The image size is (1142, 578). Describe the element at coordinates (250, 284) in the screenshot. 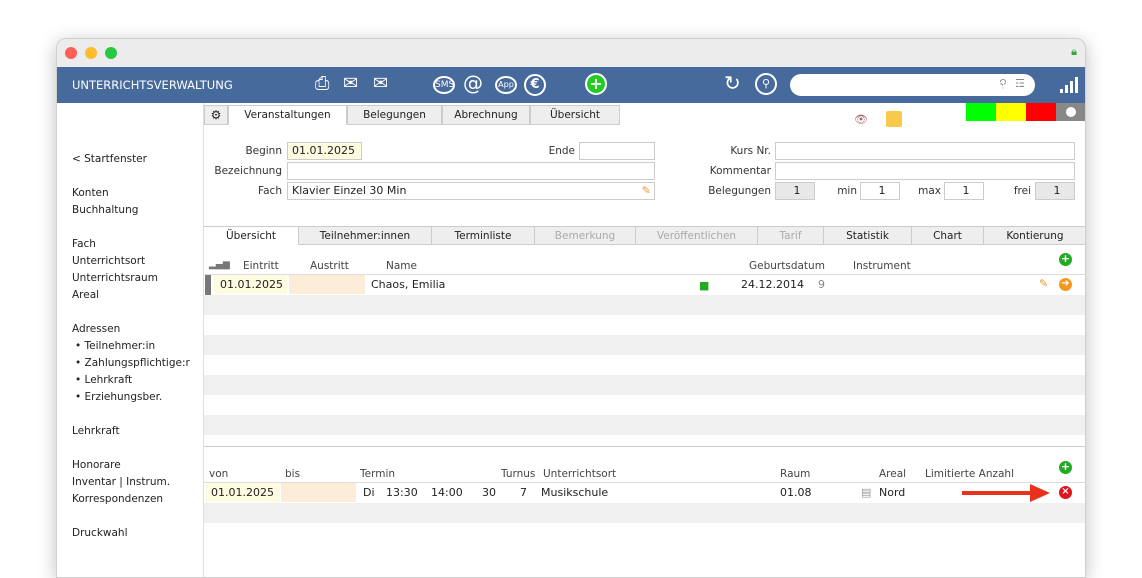

I see `eintritt-cell: 01.01.2025` at that location.